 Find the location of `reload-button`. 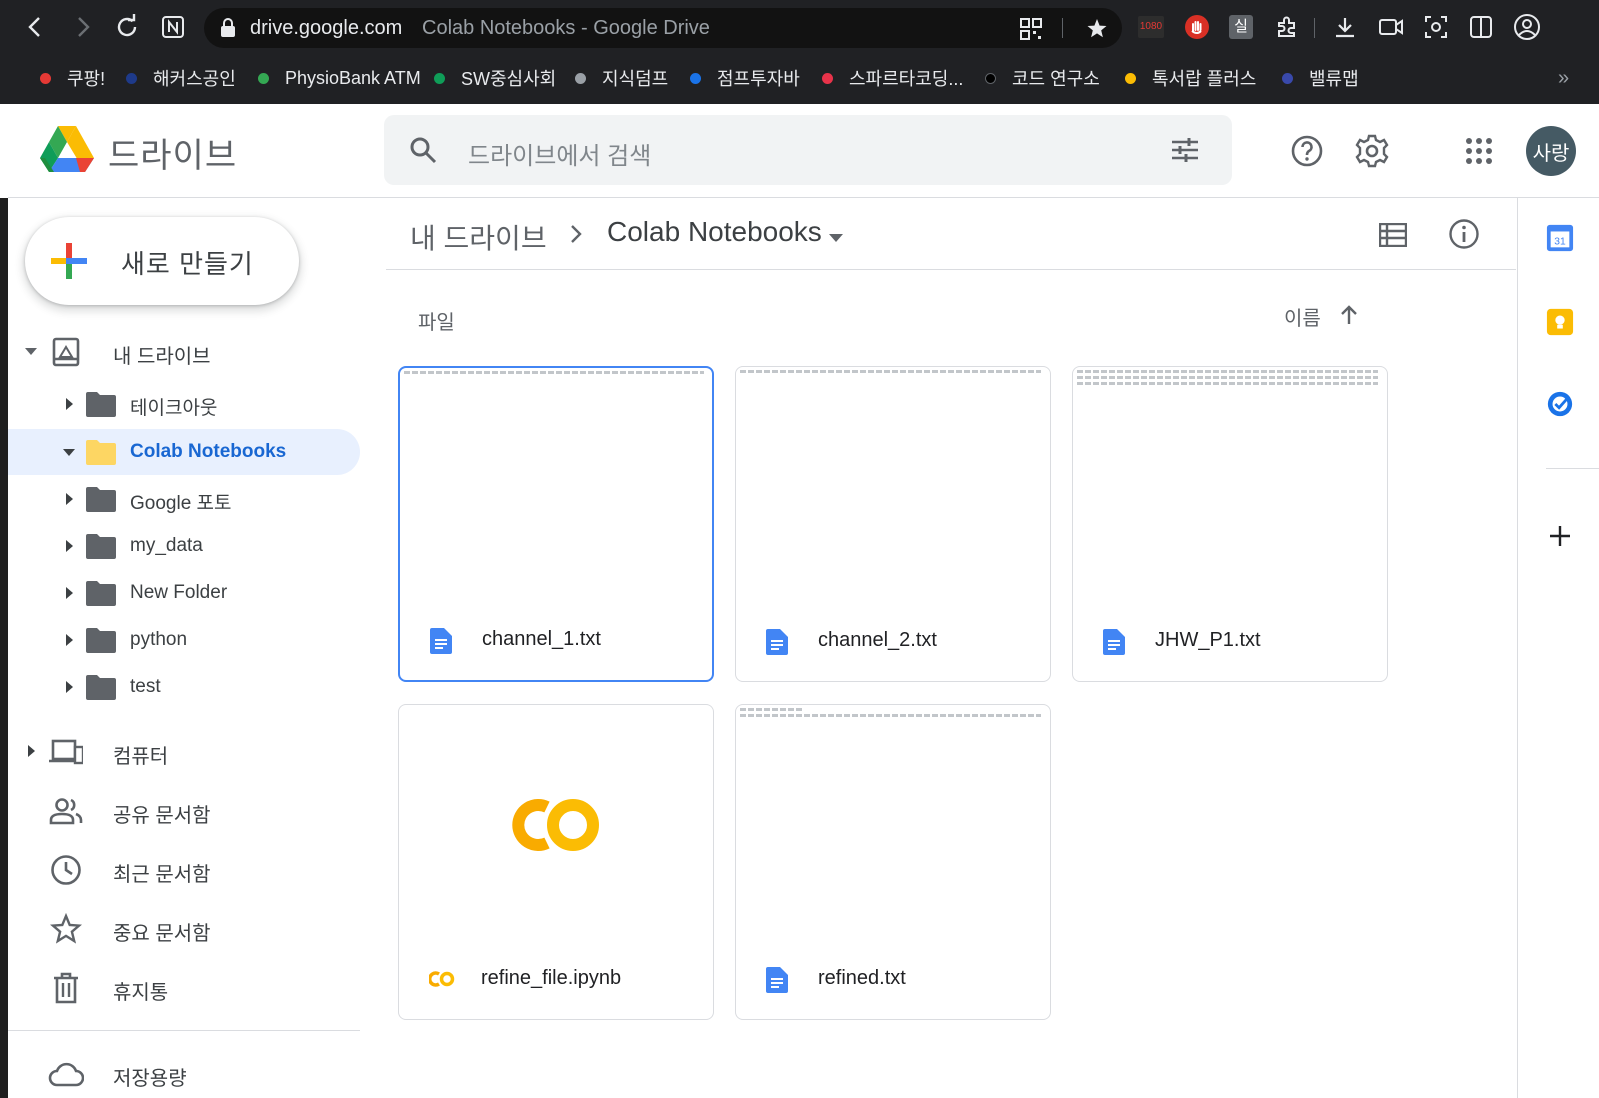

reload-button is located at coordinates (127, 27).